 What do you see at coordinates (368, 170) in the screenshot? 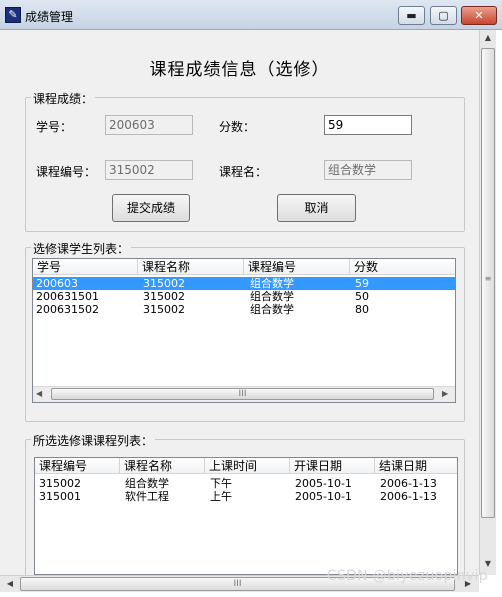
I see `course-name-field: 组合数学` at bounding box center [368, 170].